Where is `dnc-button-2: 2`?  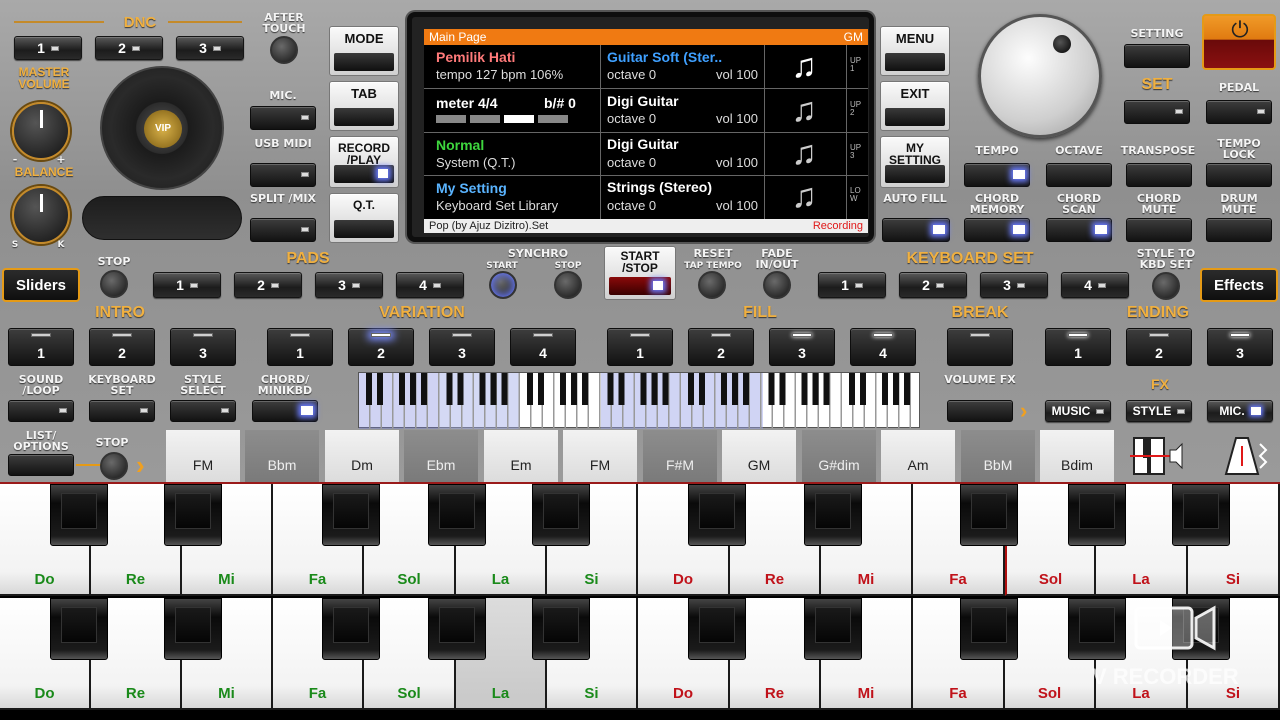 dnc-button-2: 2 is located at coordinates (129, 48).